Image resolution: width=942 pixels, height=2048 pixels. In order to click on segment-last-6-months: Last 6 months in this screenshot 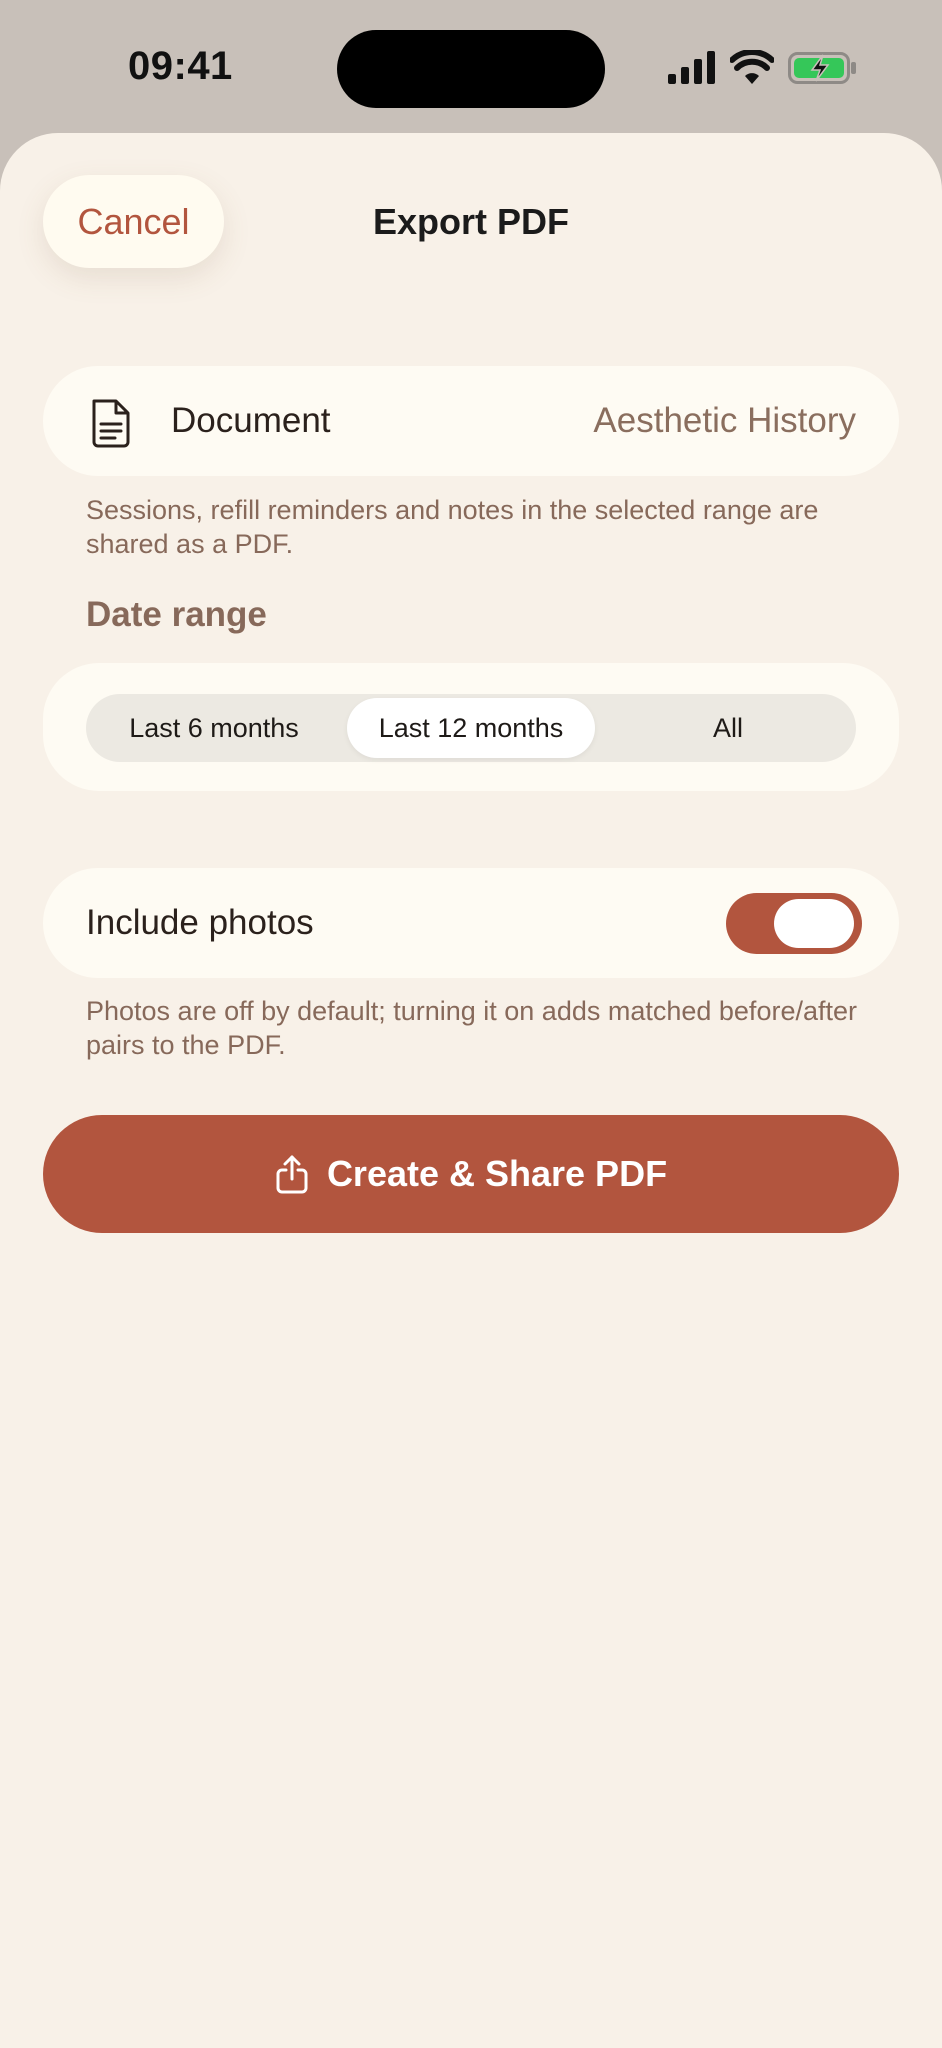, I will do `click(214, 728)`.